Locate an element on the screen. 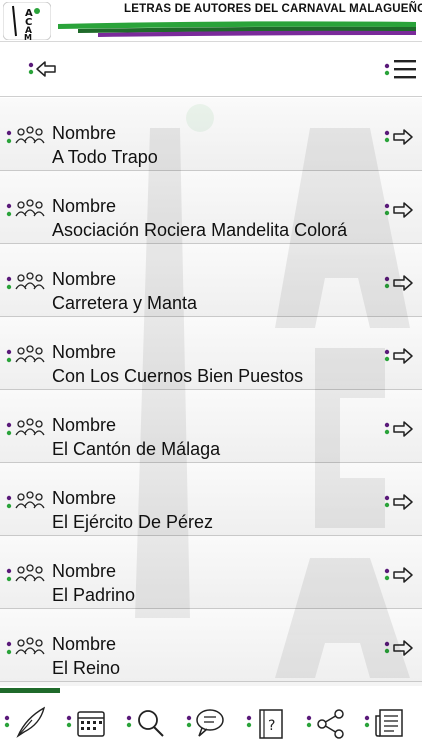 The width and height of the screenshot is (422, 750). list-item-value: Carretera y Manta is located at coordinates (125, 303).